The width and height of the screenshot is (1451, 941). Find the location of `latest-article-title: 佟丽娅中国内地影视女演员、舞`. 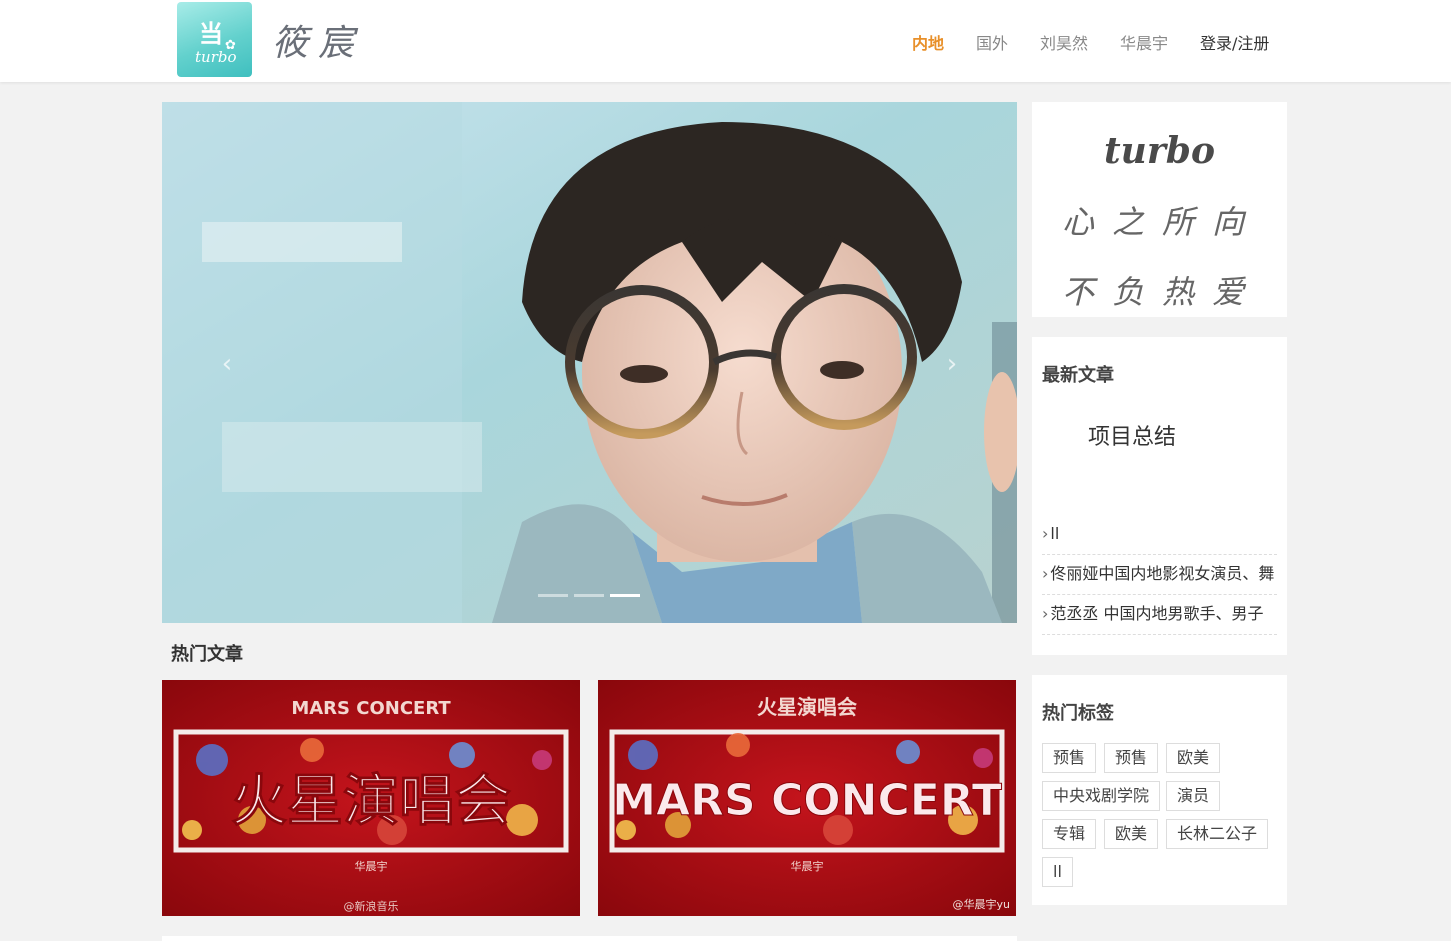

latest-article-title: 佟丽娅中国内地影视女演员、舞 is located at coordinates (1162, 573).